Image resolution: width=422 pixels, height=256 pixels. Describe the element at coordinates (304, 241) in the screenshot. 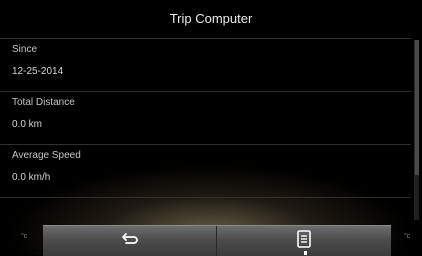

I see `list-menu-icon` at that location.